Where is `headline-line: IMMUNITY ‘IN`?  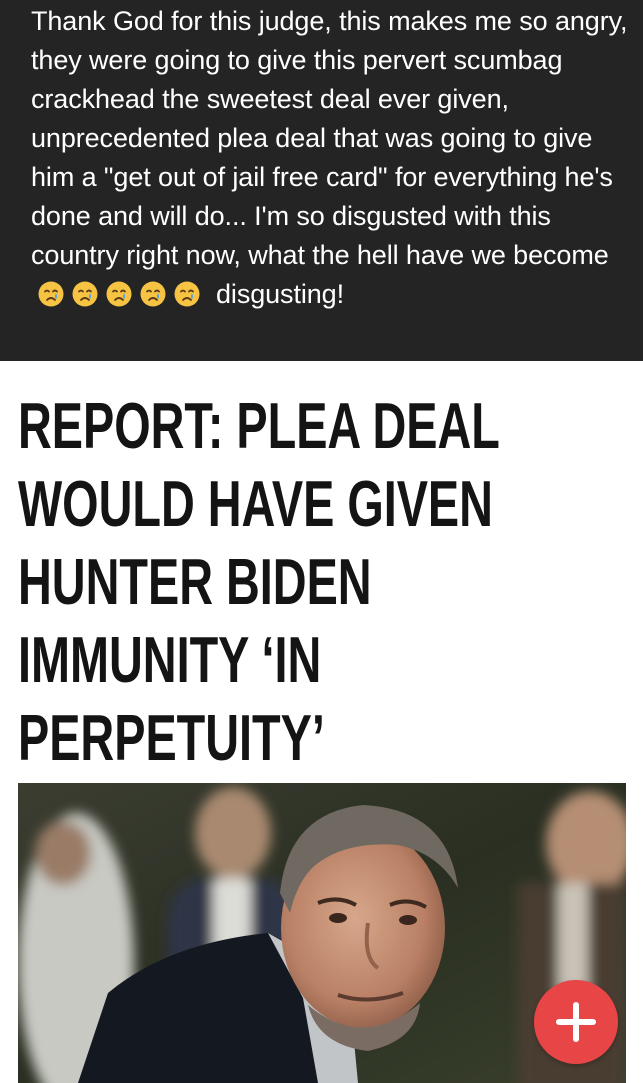
headline-line: IMMUNITY ‘IN is located at coordinates (170, 659).